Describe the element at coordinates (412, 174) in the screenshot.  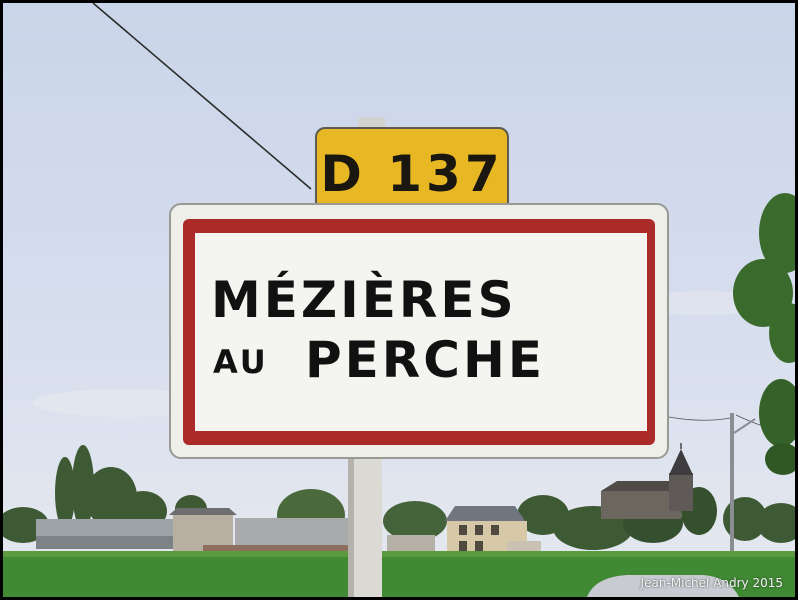
I see `route-number-text: D 137` at that location.